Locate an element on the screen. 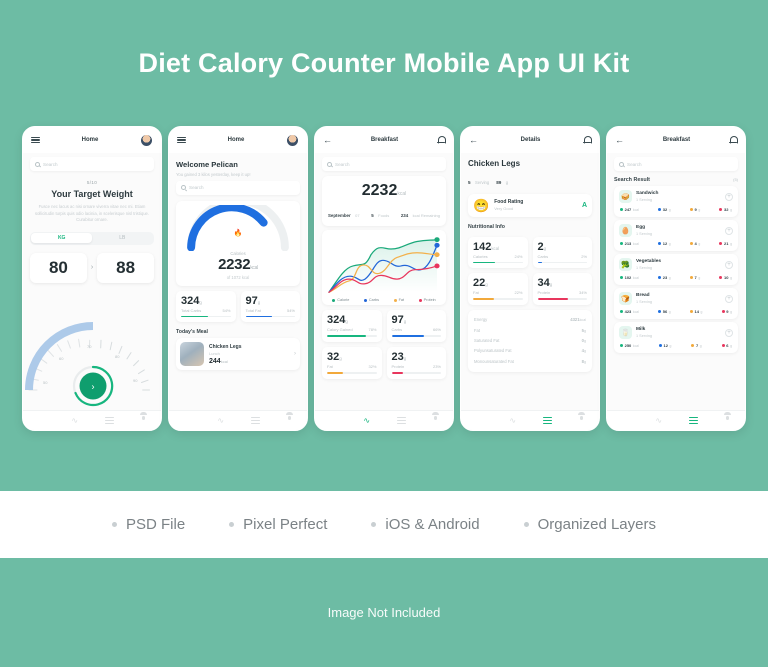 Image resolution: width=768 pixels, height=667 pixels. page-title: Diet Calory Counter Mobile App UI Kit is located at coordinates (384, 63).